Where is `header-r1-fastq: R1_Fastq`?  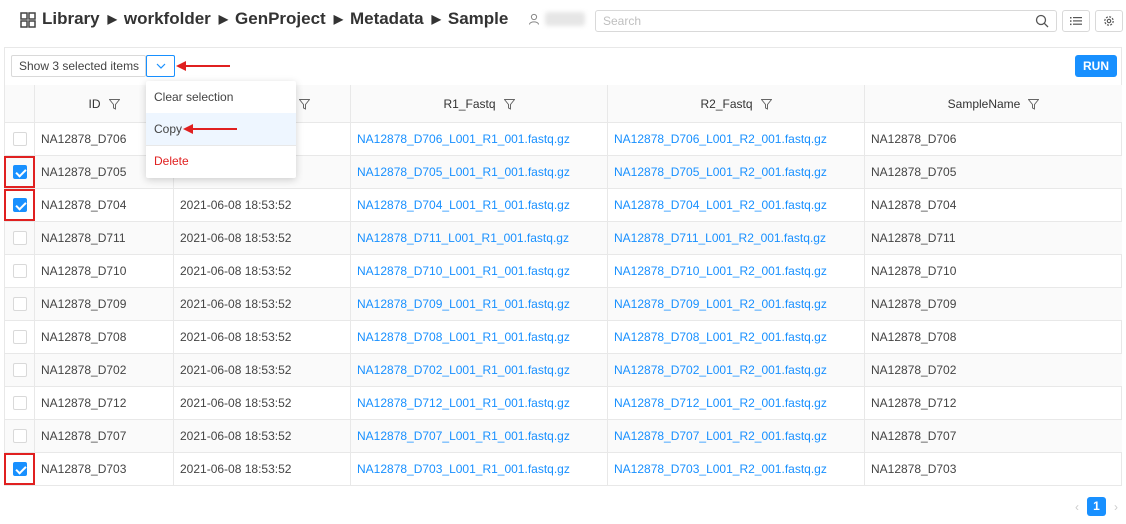 header-r1-fastq: R1_Fastq is located at coordinates (479, 104).